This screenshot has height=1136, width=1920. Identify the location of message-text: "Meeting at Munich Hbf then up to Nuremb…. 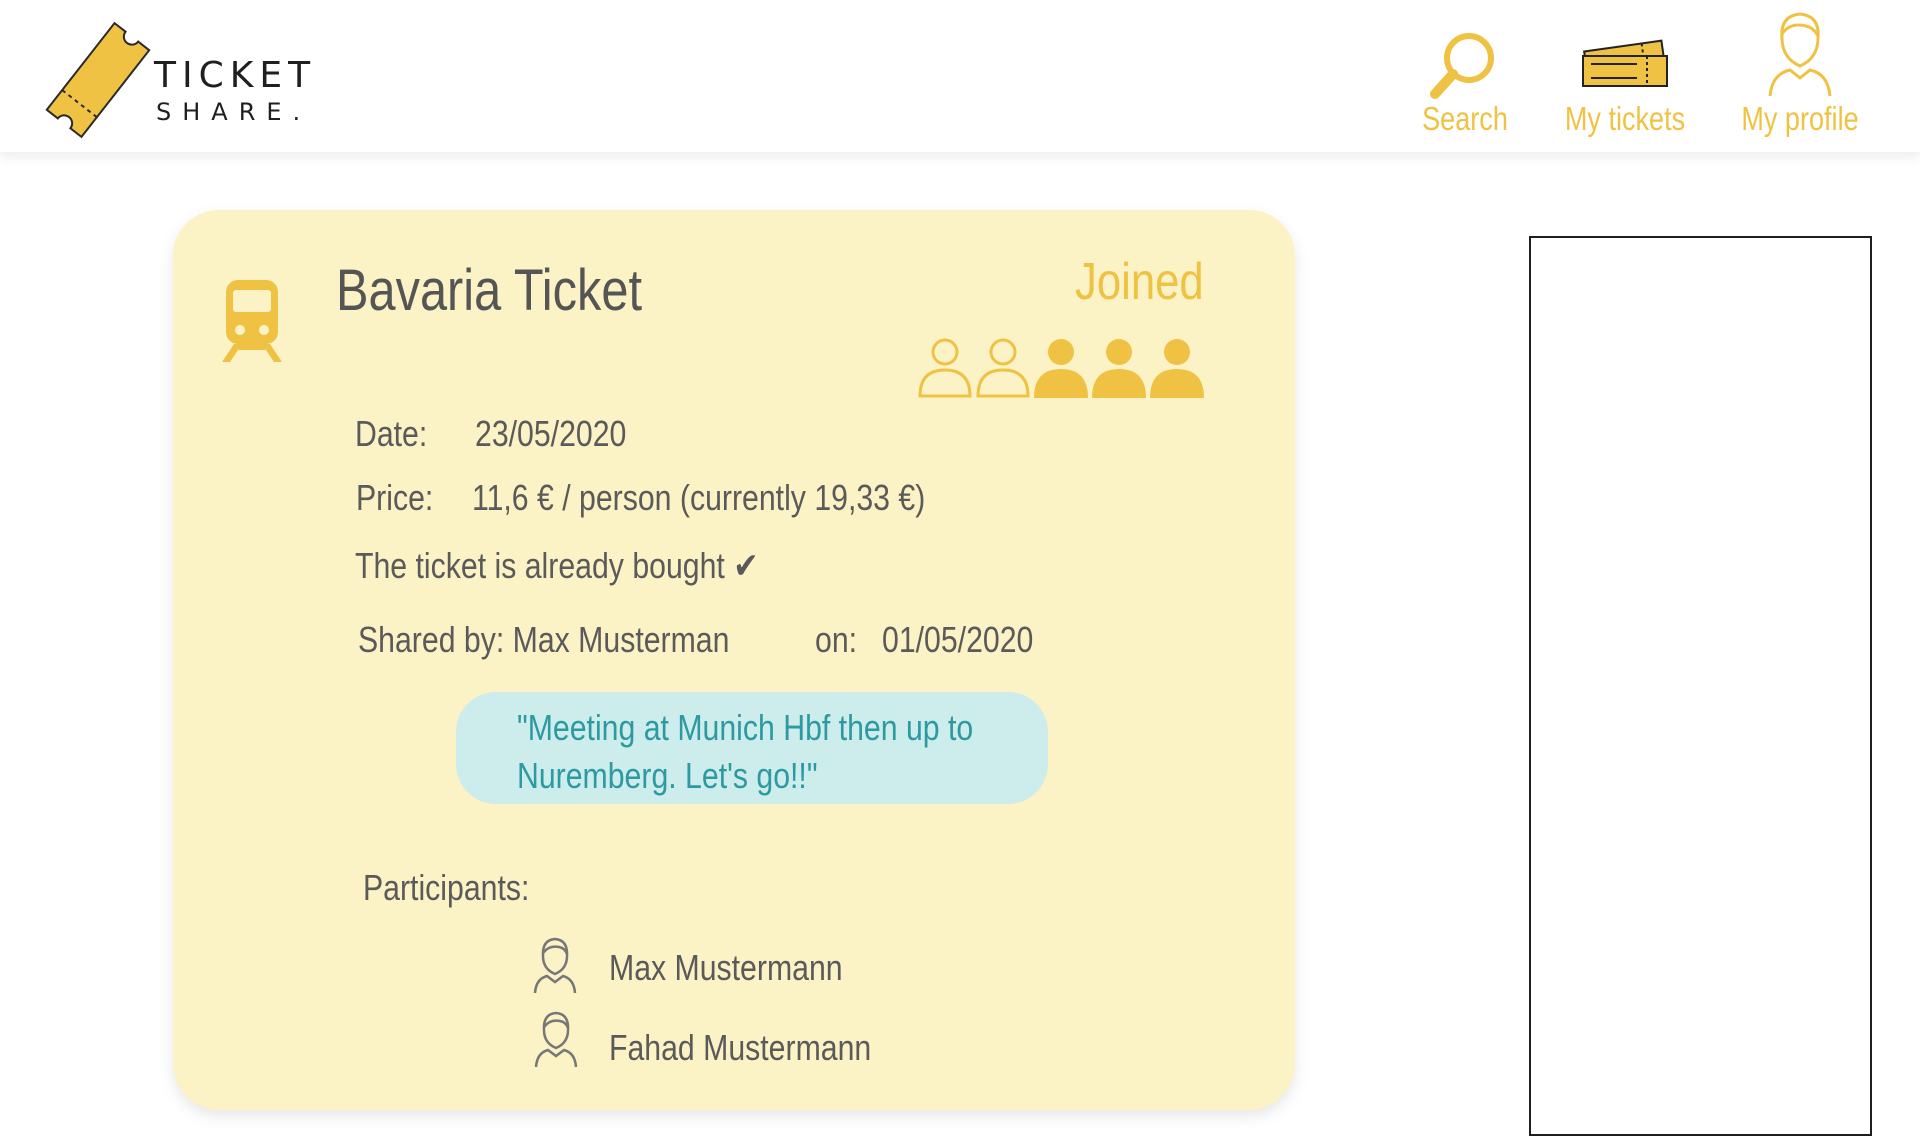
(745, 751).